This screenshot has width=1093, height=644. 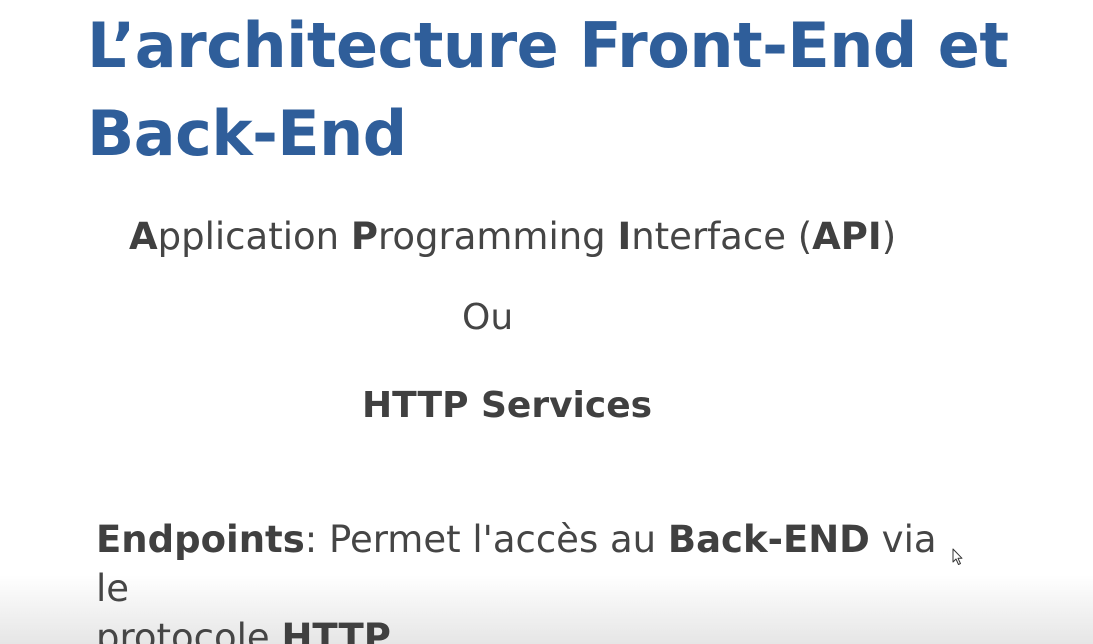 I want to click on endpoints-text: : Permet l'accès au, so click(x=486, y=539).